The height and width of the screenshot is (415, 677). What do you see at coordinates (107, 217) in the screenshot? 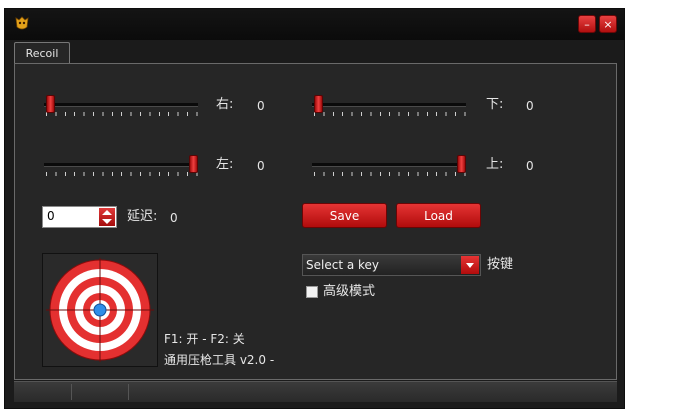
I see `spinner-arrows` at bounding box center [107, 217].